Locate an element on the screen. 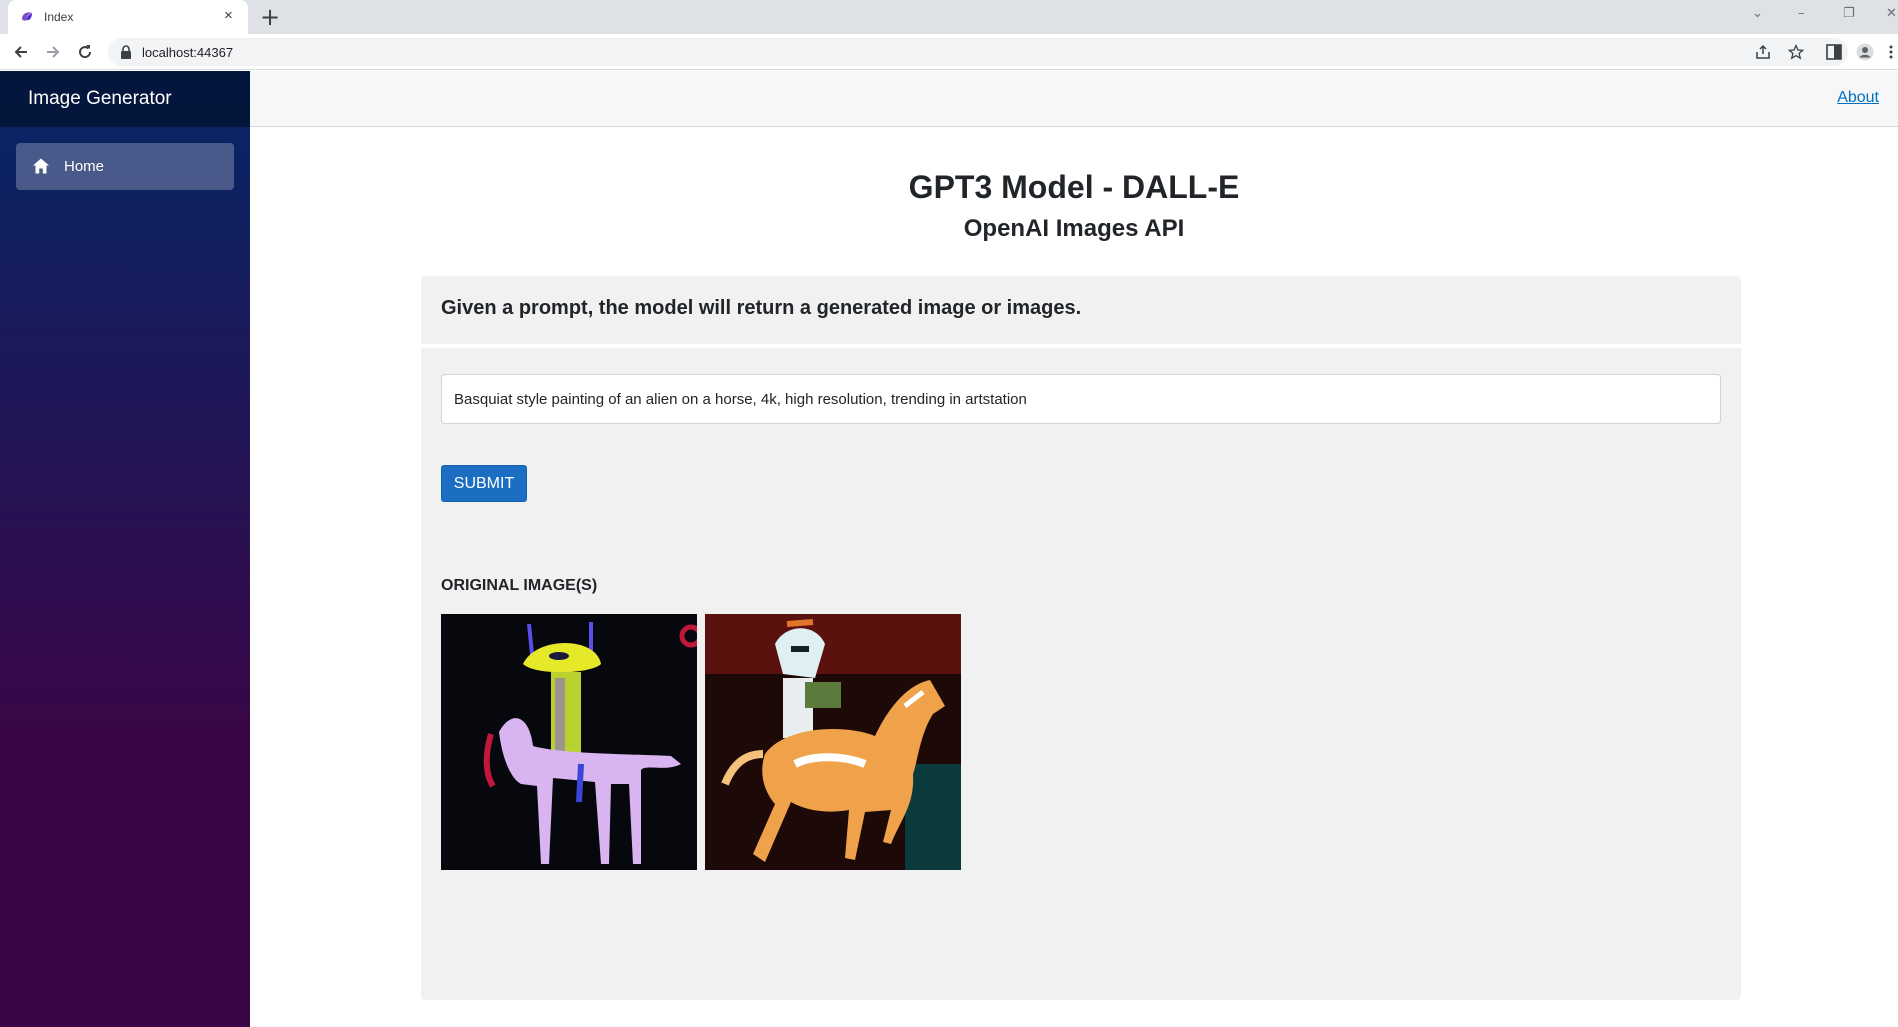 The height and width of the screenshot is (1027, 1898). sidebar: Image Generator Home is located at coordinates (125, 549).